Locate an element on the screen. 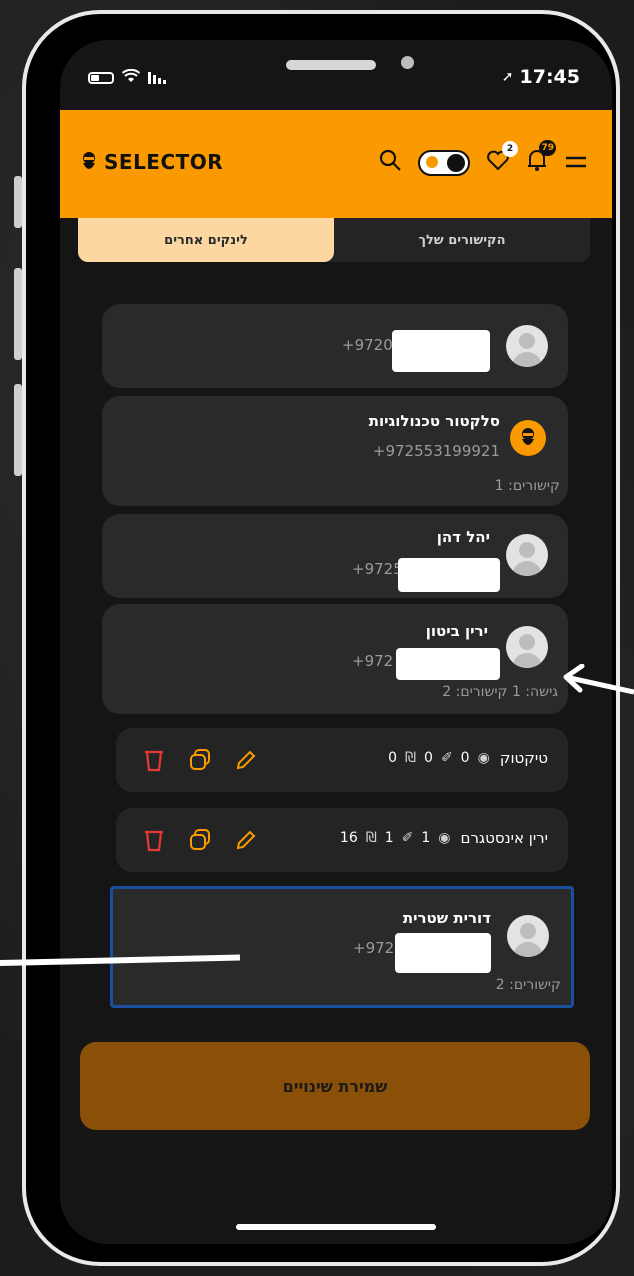  battery-icon is located at coordinates (101, 77).